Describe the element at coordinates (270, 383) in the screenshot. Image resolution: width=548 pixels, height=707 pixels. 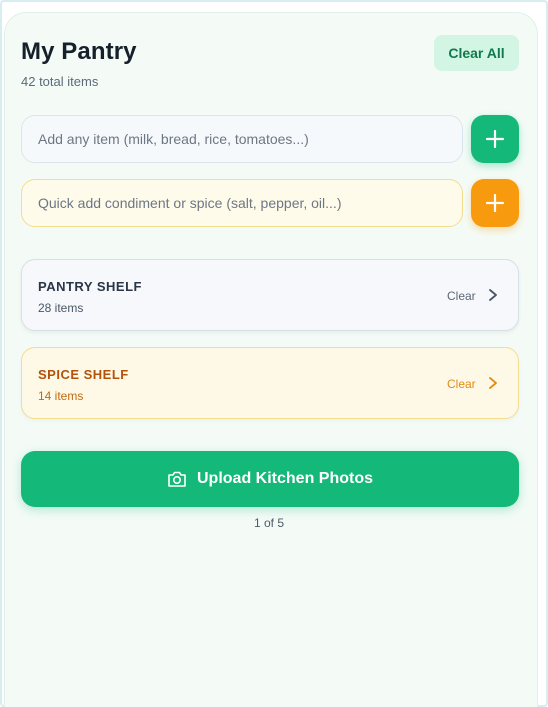
I see `spice-shelf-card: SPICE SHELF 14 items Clear` at that location.